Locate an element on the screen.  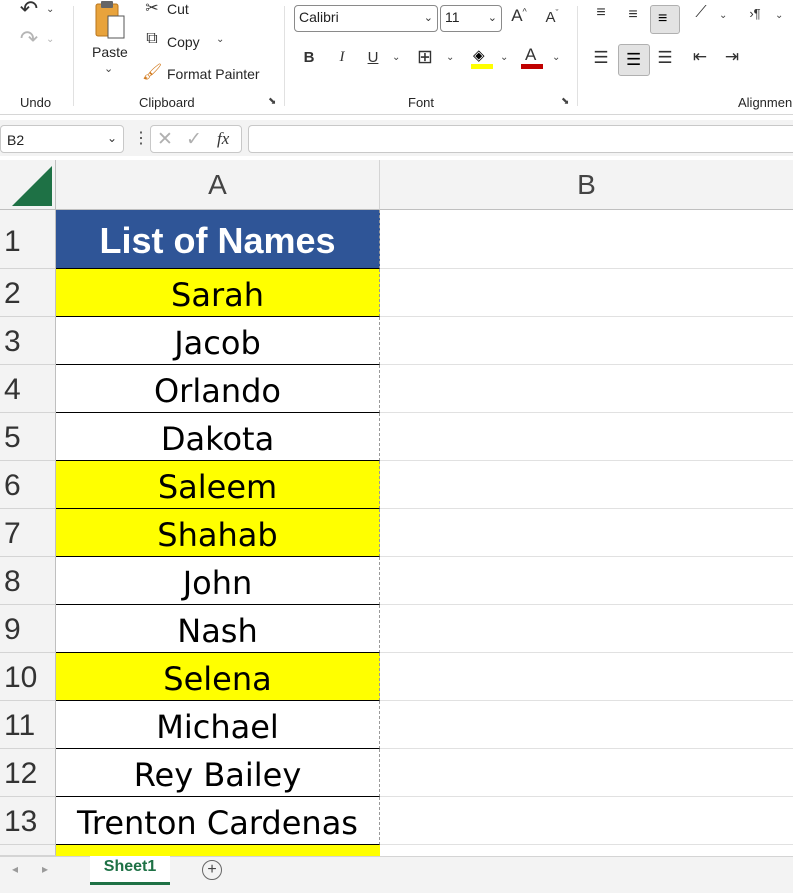
fill-color-dropdown-icon: ⌄ is located at coordinates (504, 57).